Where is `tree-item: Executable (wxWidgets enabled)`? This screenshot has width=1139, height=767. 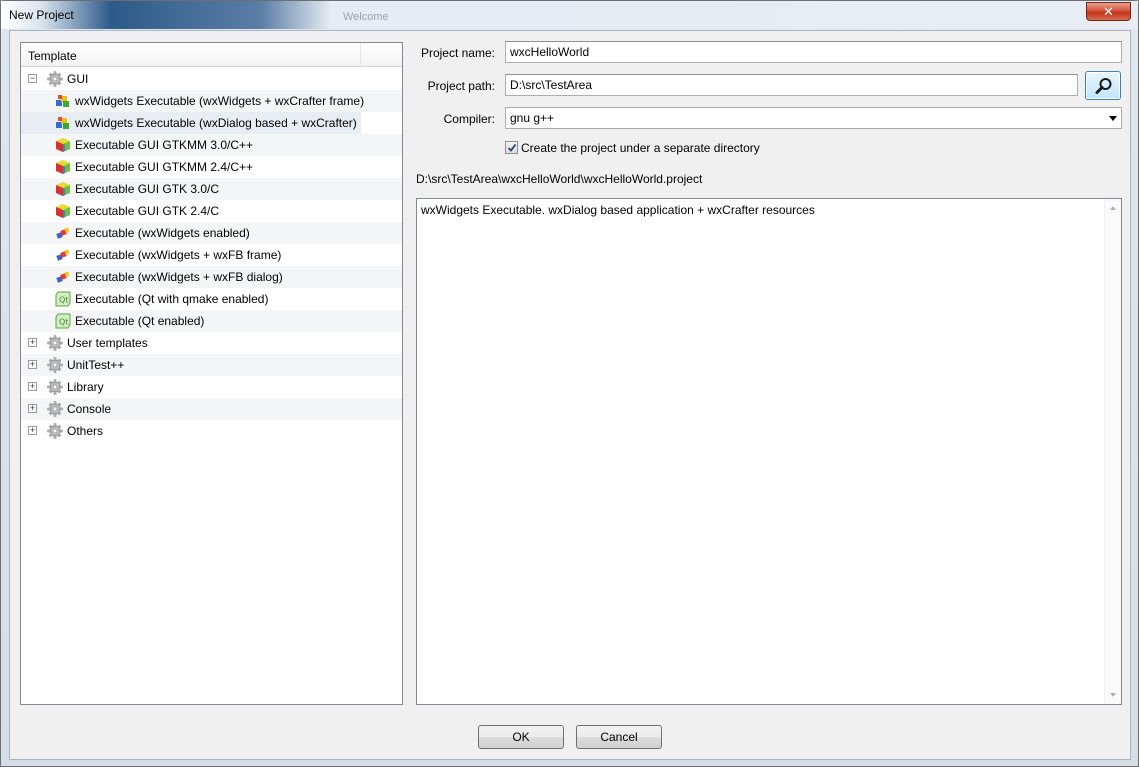
tree-item: Executable (wxWidgets enabled) is located at coordinates (211, 233).